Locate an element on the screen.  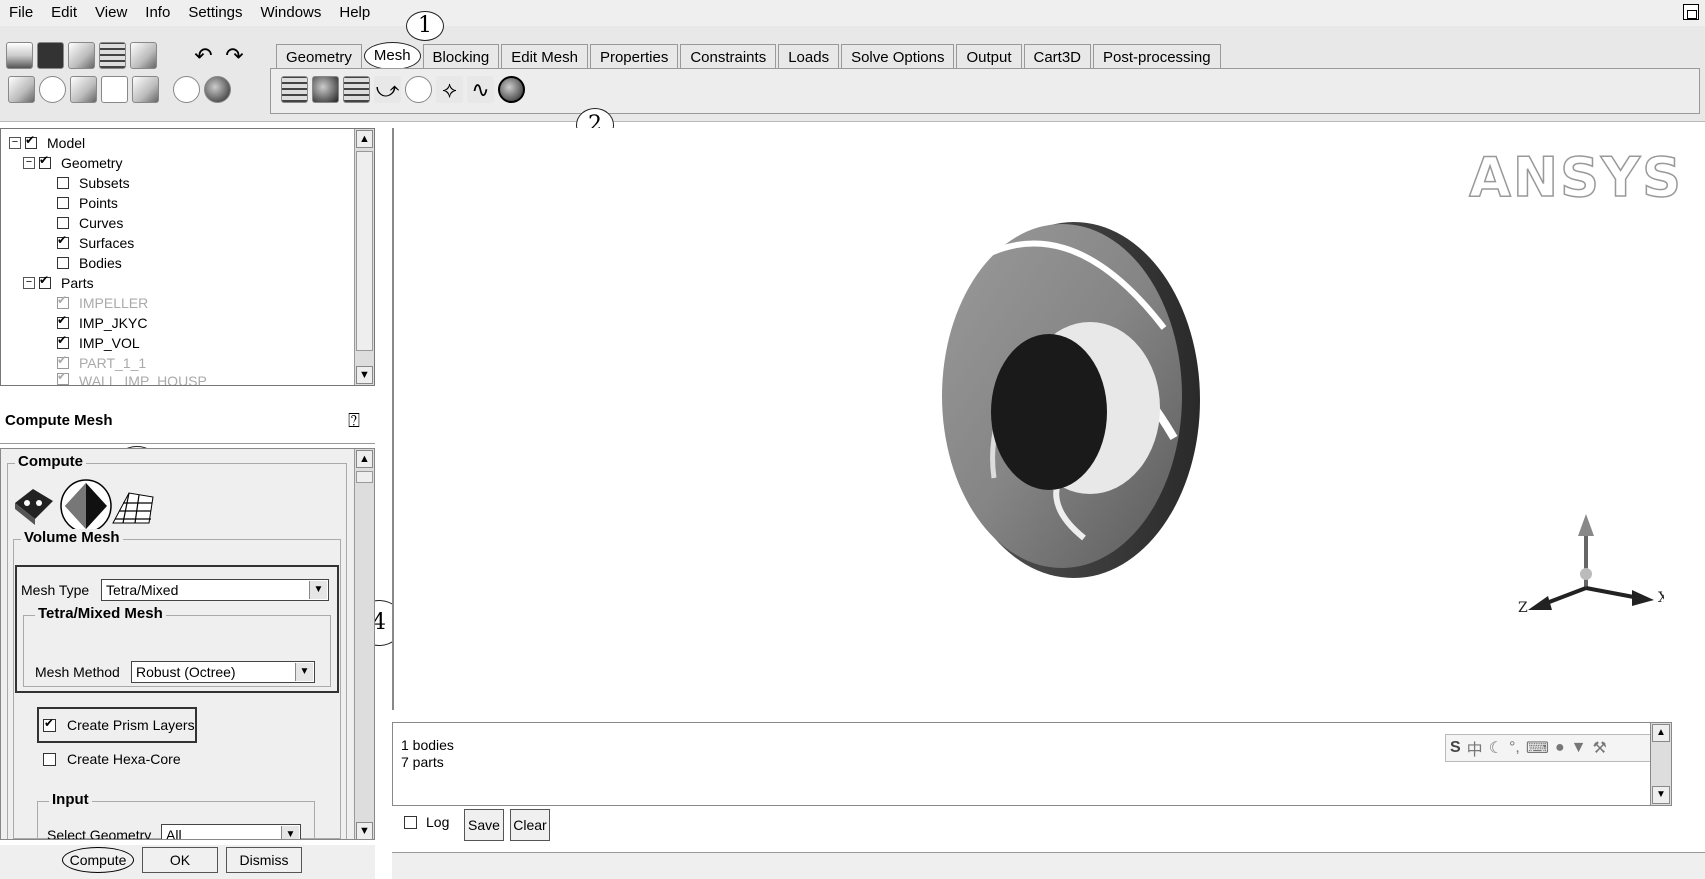
tree-item-model: −Model is located at coordinates (47, 143).